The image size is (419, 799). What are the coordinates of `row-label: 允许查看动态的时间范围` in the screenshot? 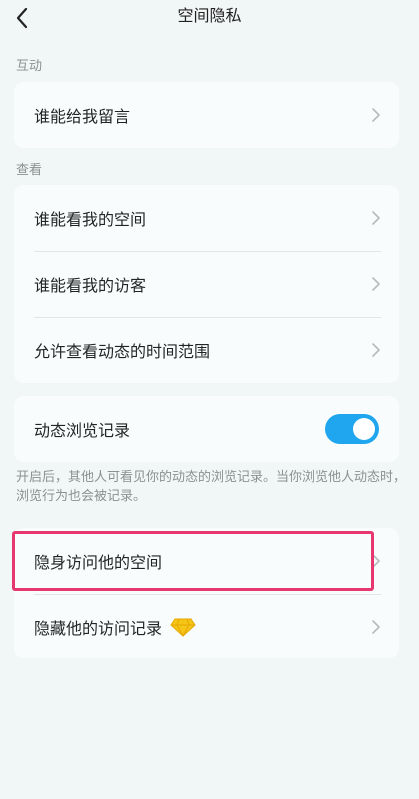 It's located at (122, 351).